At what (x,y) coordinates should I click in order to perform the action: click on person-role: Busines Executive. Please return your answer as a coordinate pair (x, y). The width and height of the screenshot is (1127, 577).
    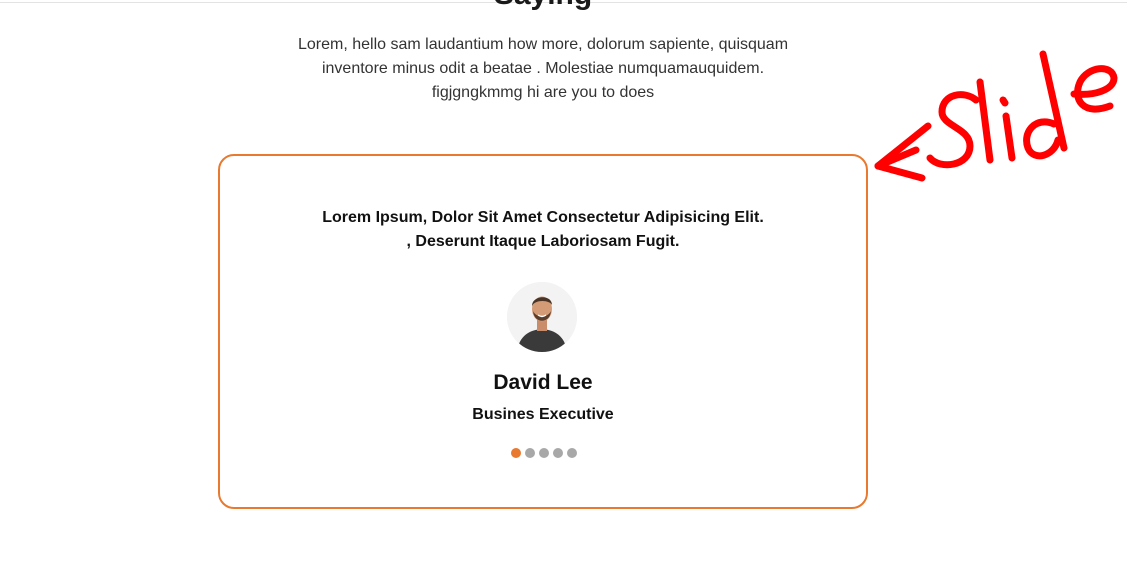
    Looking at the image, I should click on (543, 414).